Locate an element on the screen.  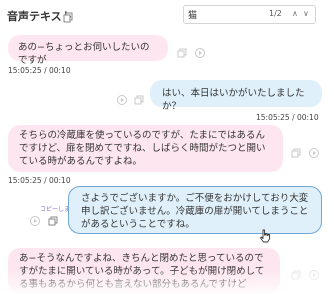
search-input is located at coordinates (218, 14).